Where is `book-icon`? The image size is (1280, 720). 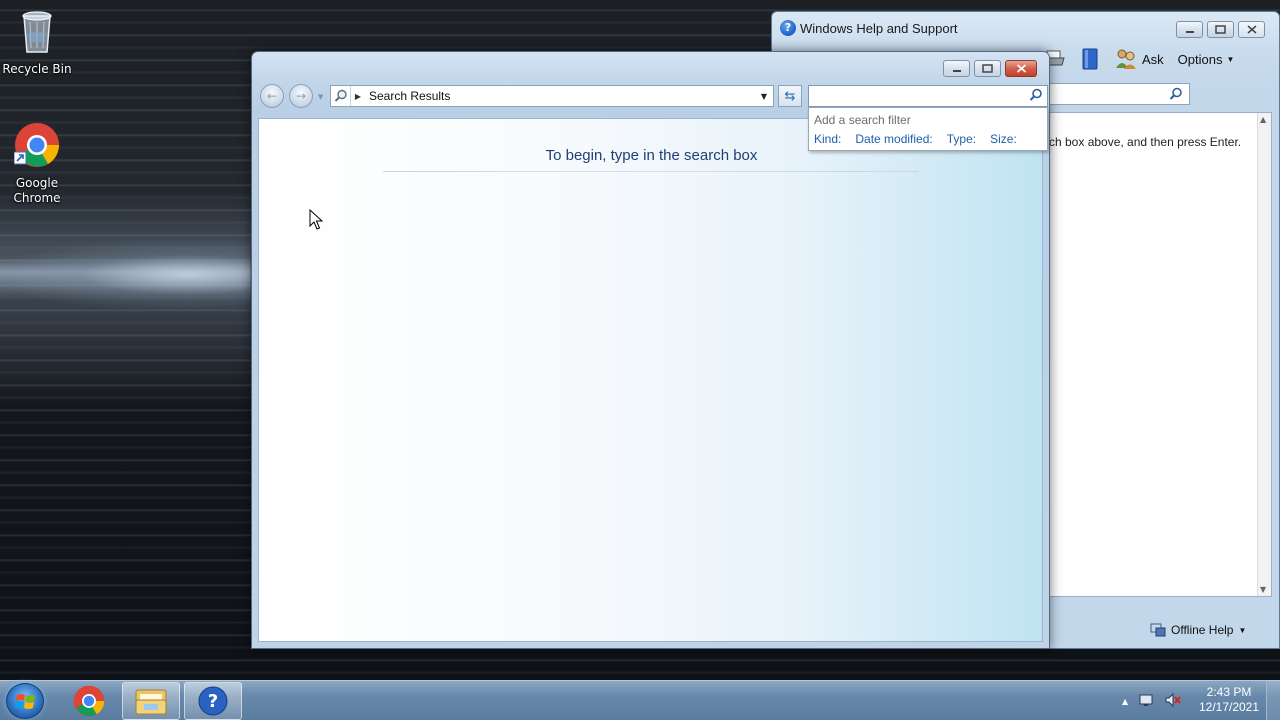 book-icon is located at coordinates (1090, 59).